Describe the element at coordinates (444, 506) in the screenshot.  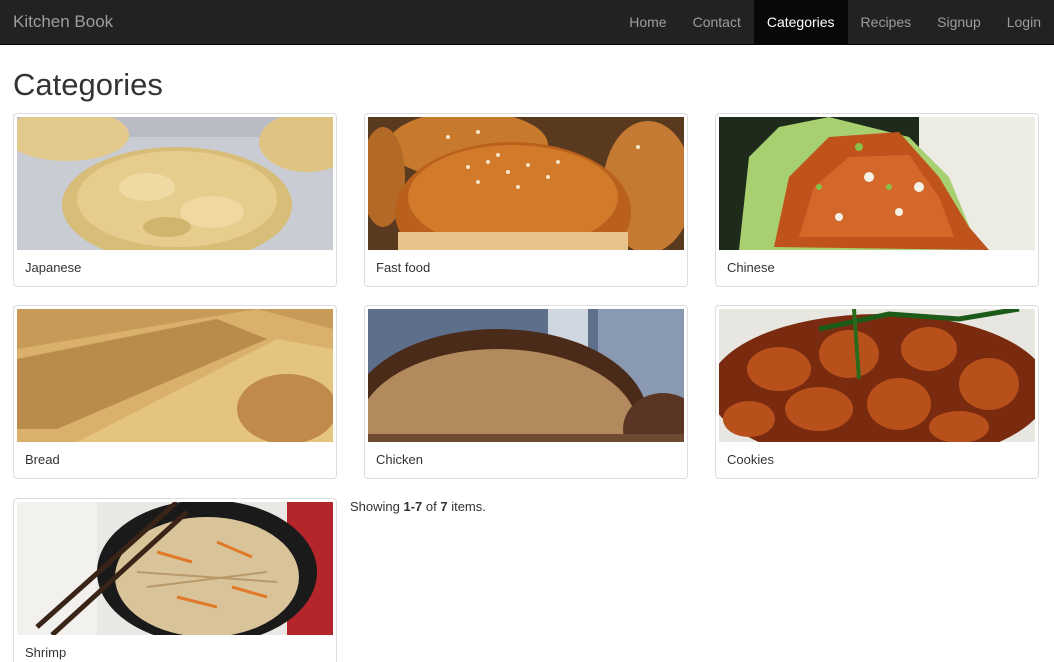
I see `summary-total: 7` at that location.